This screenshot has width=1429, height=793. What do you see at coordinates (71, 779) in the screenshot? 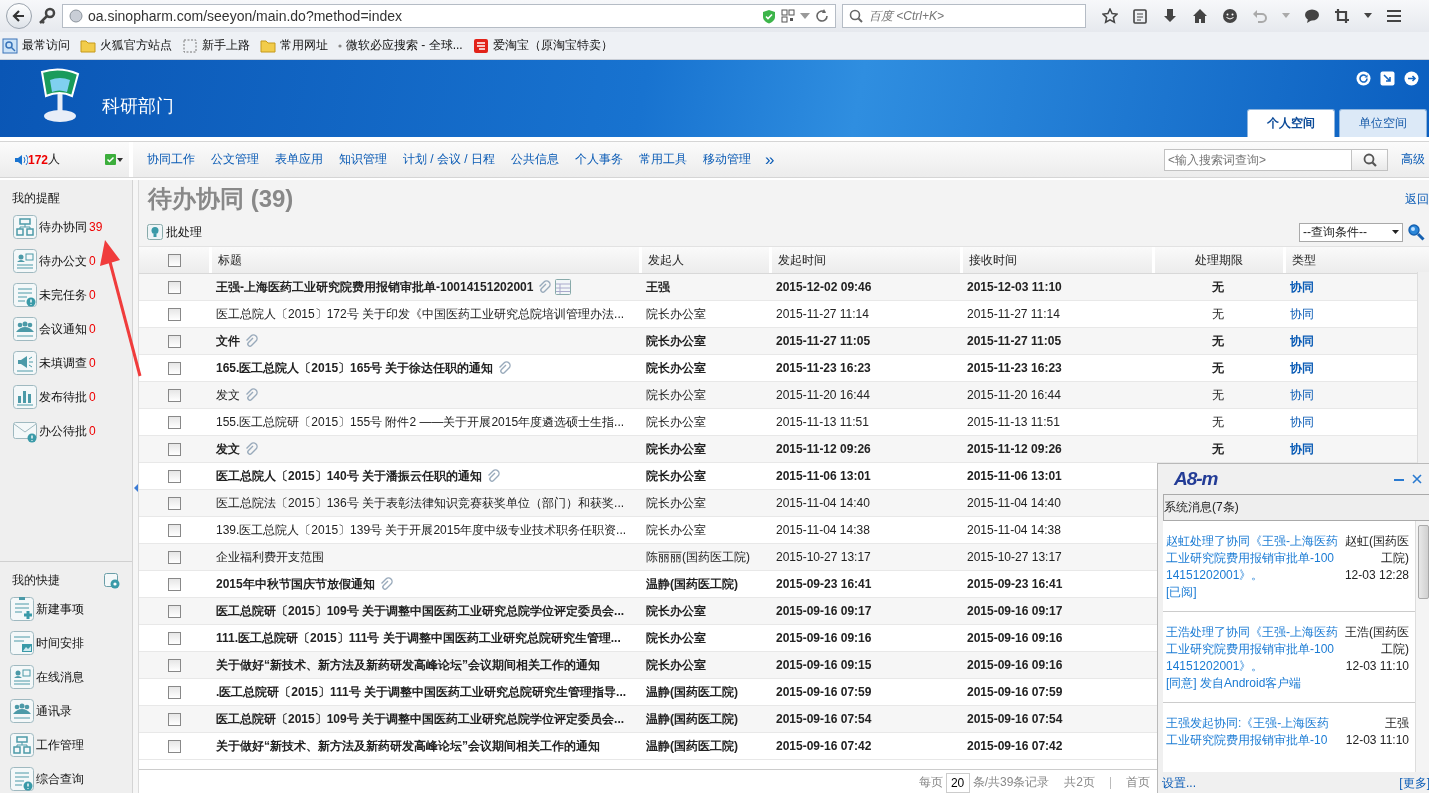
I see `shortcut-item: 综合查询` at bounding box center [71, 779].